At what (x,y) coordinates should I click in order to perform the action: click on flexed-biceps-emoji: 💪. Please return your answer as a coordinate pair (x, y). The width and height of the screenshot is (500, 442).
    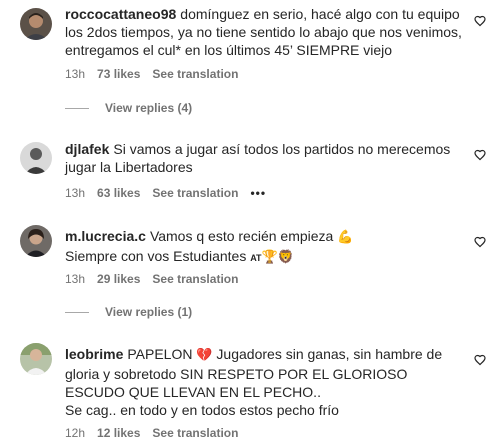
    Looking at the image, I should click on (345, 237).